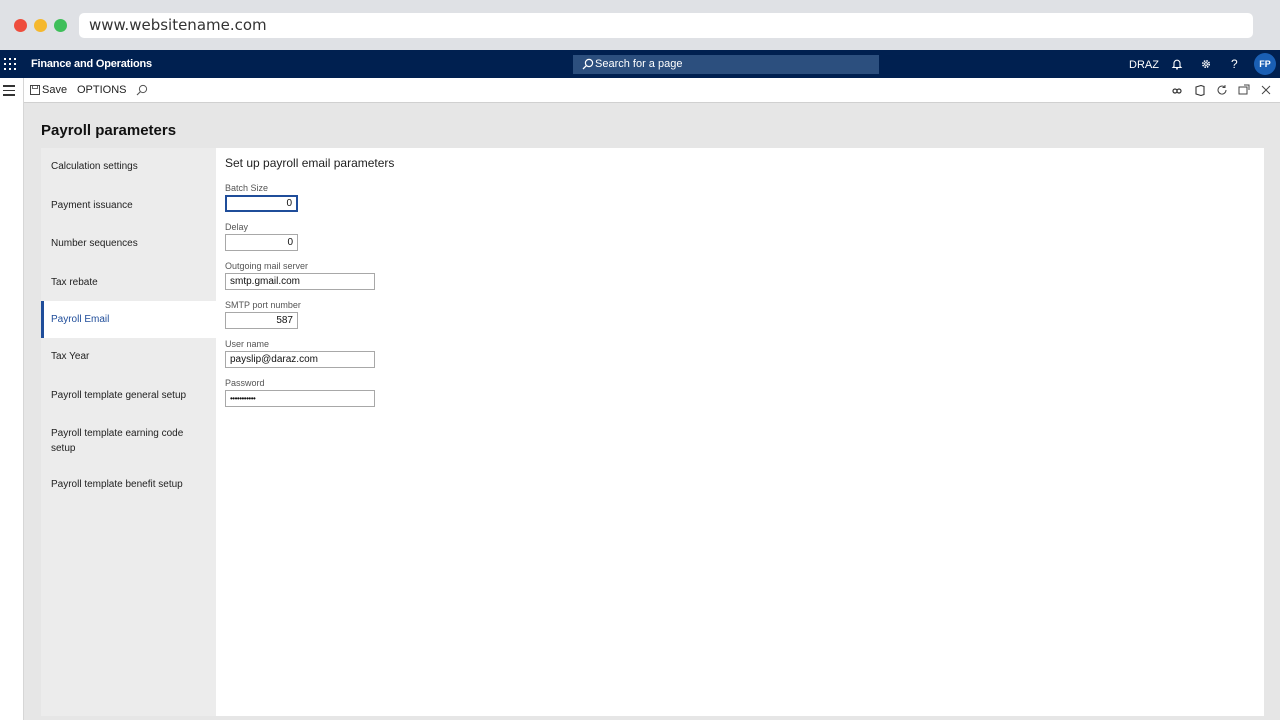 The width and height of the screenshot is (1280, 720). Describe the element at coordinates (1266, 90) in the screenshot. I see `close-icon` at that location.